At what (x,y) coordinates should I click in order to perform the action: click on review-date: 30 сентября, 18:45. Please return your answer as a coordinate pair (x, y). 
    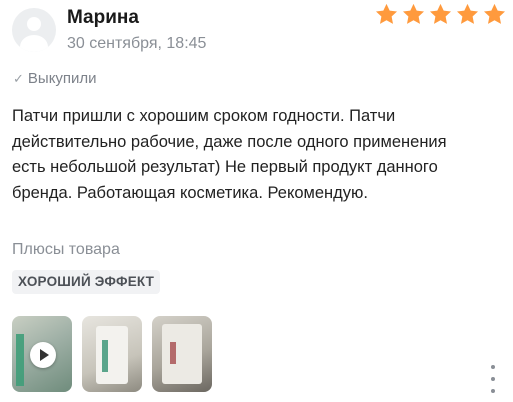
    Looking at the image, I should click on (137, 43).